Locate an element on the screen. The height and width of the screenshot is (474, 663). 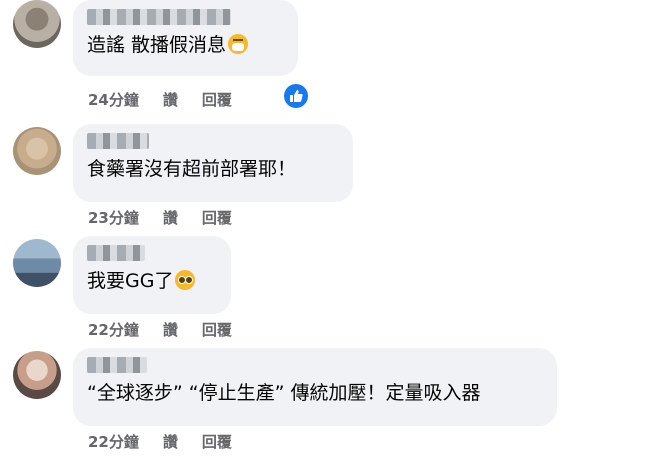
comment-bubble: 我要GG了 is located at coordinates (152, 275).